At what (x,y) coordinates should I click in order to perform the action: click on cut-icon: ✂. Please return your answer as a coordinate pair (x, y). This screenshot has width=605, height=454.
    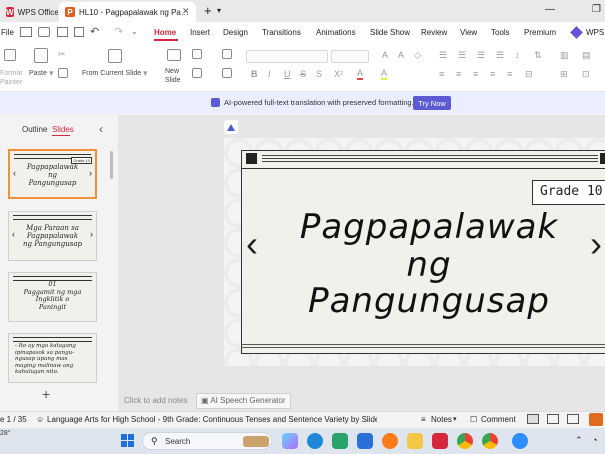
    Looking at the image, I should click on (62, 54).